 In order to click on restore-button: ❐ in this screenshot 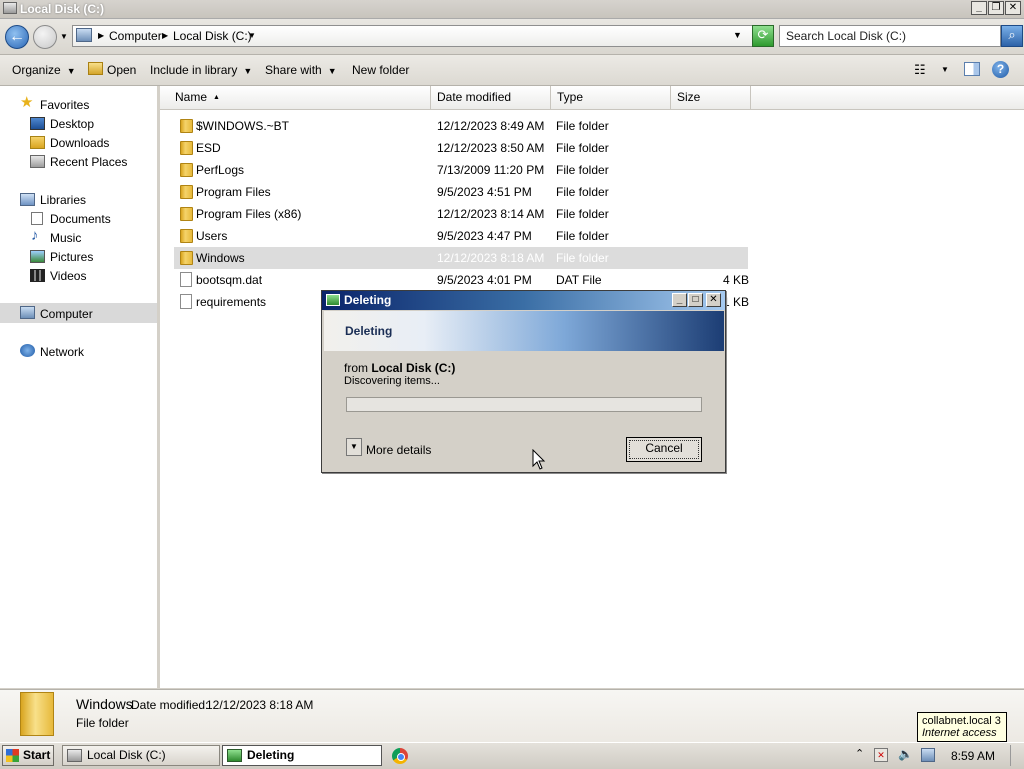, I will do `click(996, 8)`.